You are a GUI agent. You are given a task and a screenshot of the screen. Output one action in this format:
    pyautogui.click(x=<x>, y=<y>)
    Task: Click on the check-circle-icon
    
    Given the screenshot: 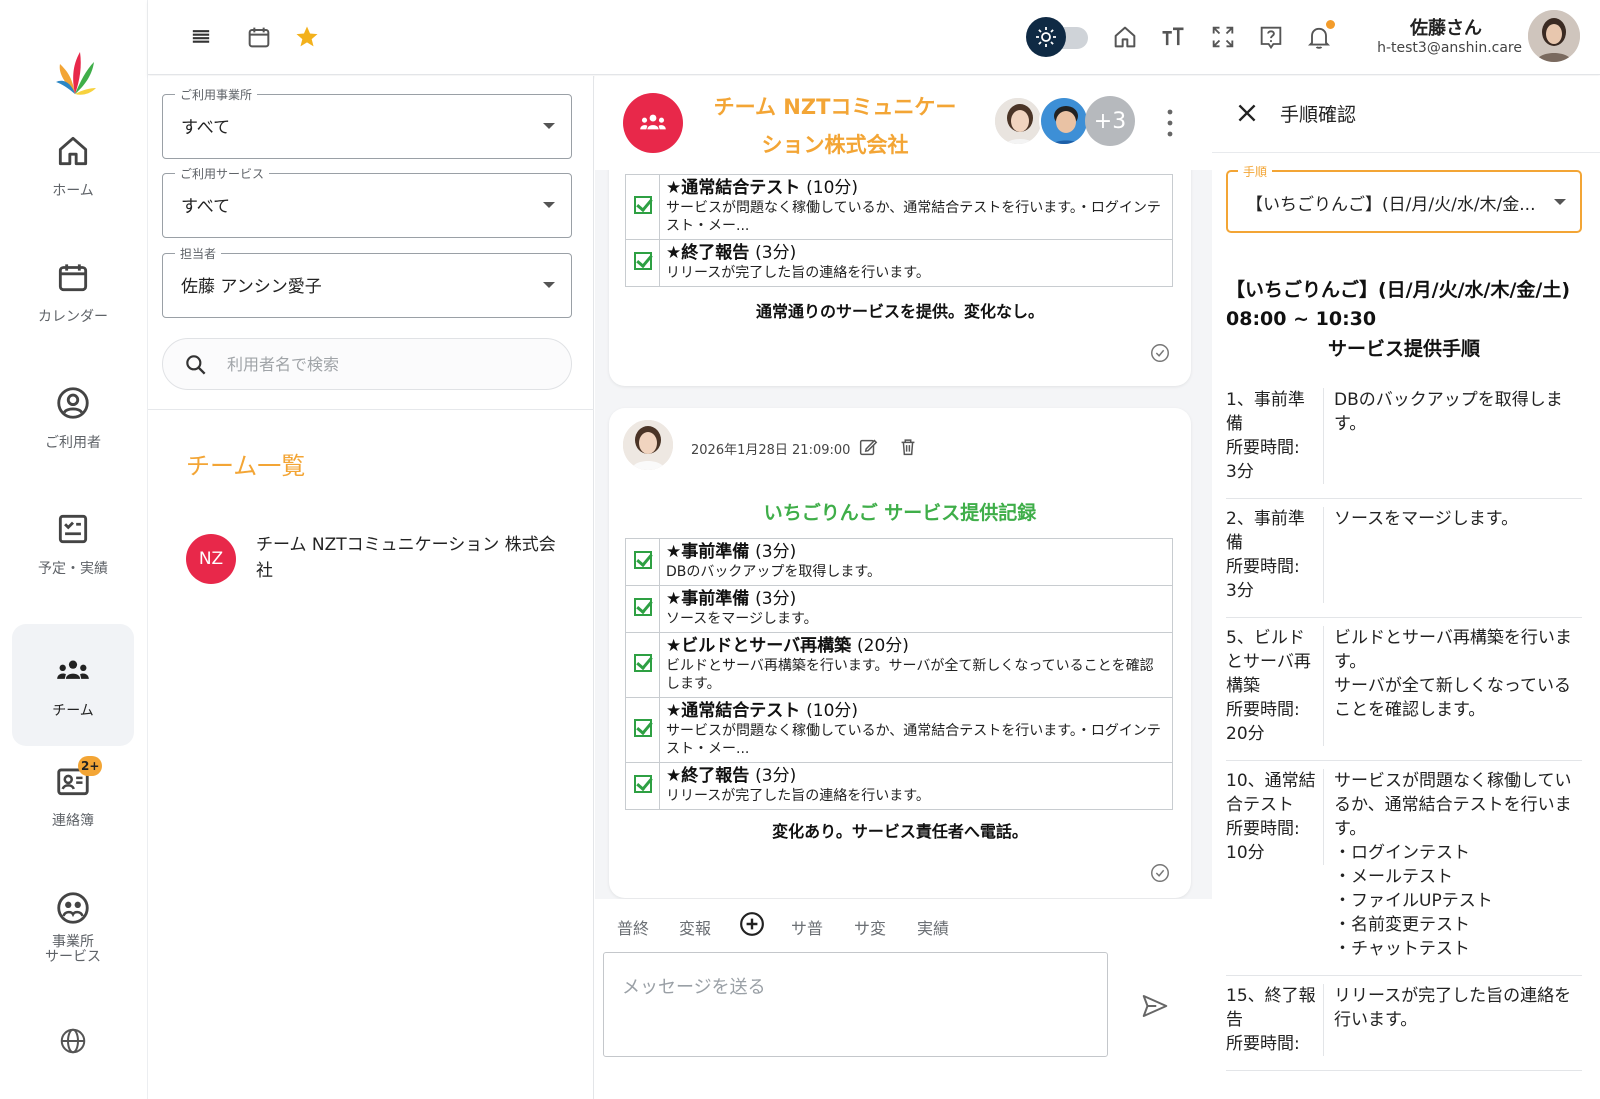 What is the action you would take?
    pyautogui.click(x=1160, y=353)
    